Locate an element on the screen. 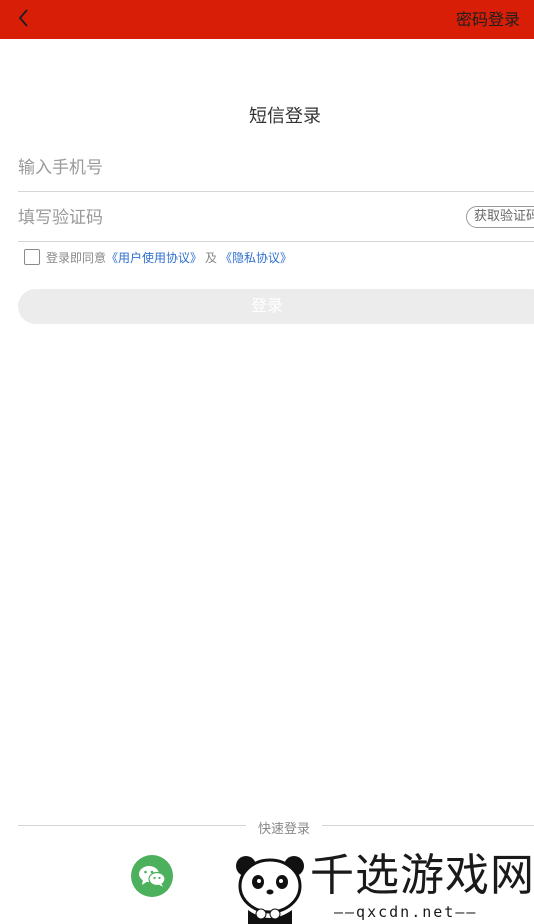 This screenshot has width=534, height=924. code-input is located at coordinates (238, 218).